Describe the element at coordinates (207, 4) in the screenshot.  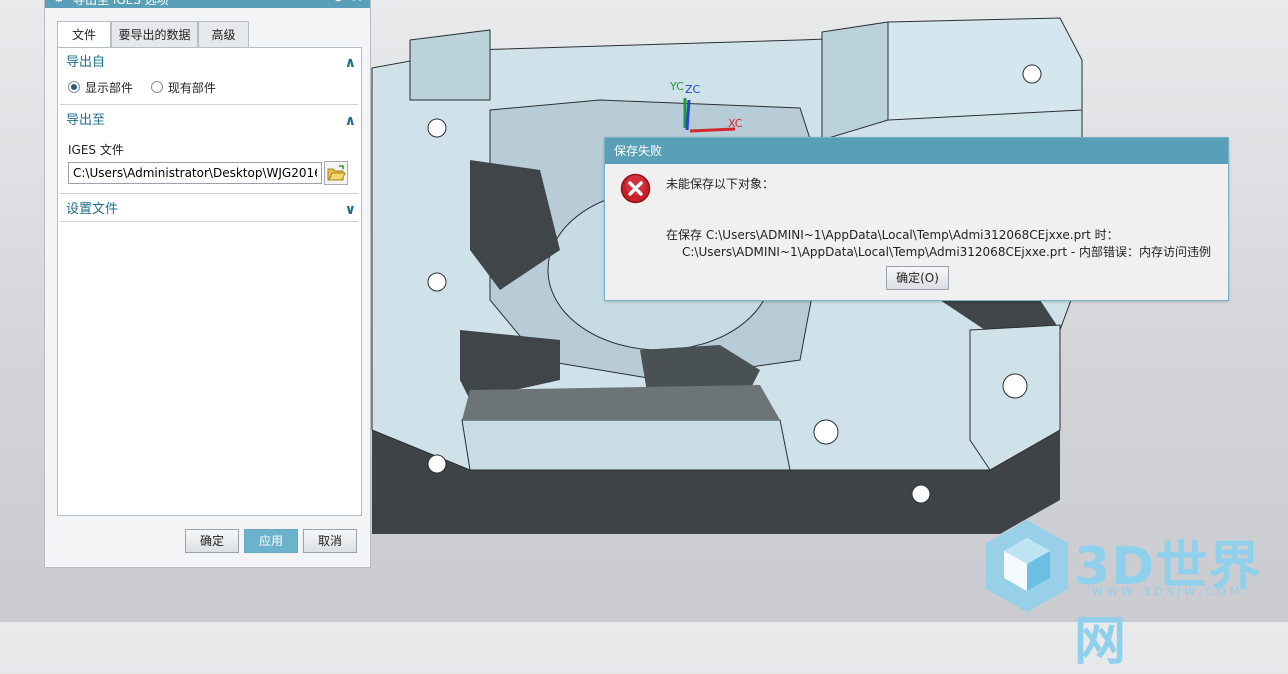
I see `dialog-title-bar: ⚙ 导出至 IGES 选项 ⟲ ✕` at that location.